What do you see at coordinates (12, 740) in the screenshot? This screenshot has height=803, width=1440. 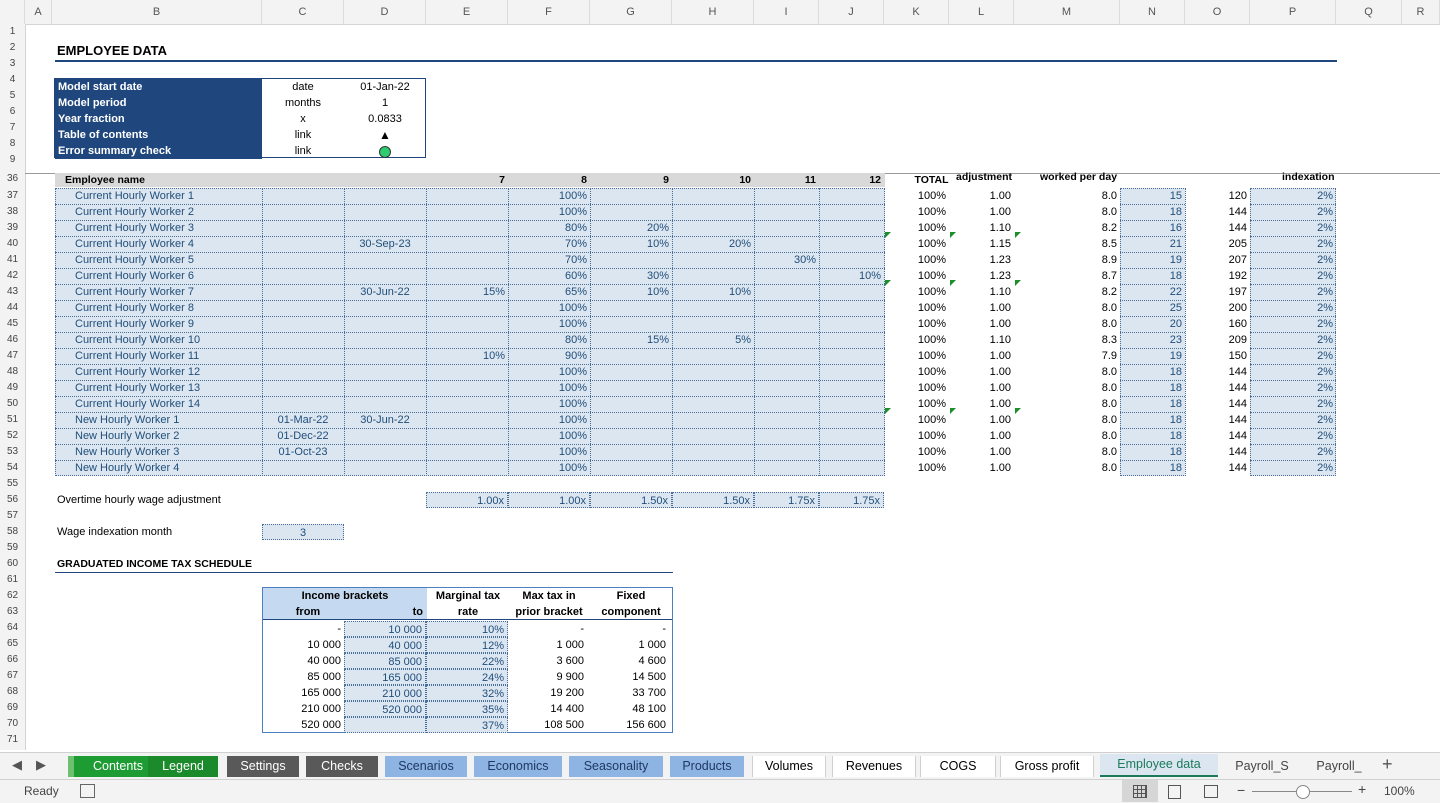 I see `row-number: 71` at bounding box center [12, 740].